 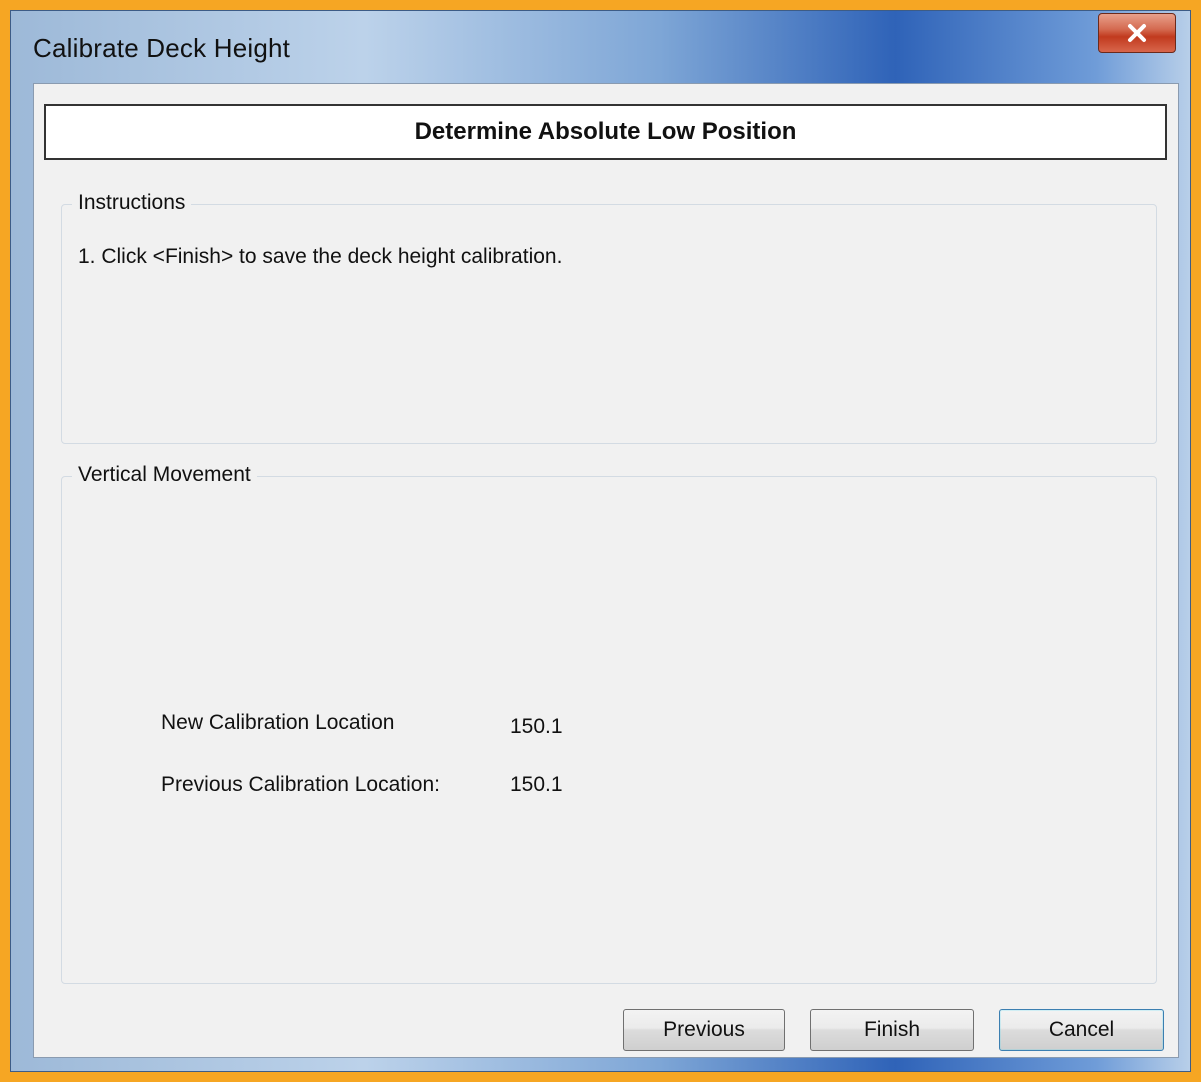 What do you see at coordinates (536, 726) in the screenshot?
I see `new-calibration-value: 150.1` at bounding box center [536, 726].